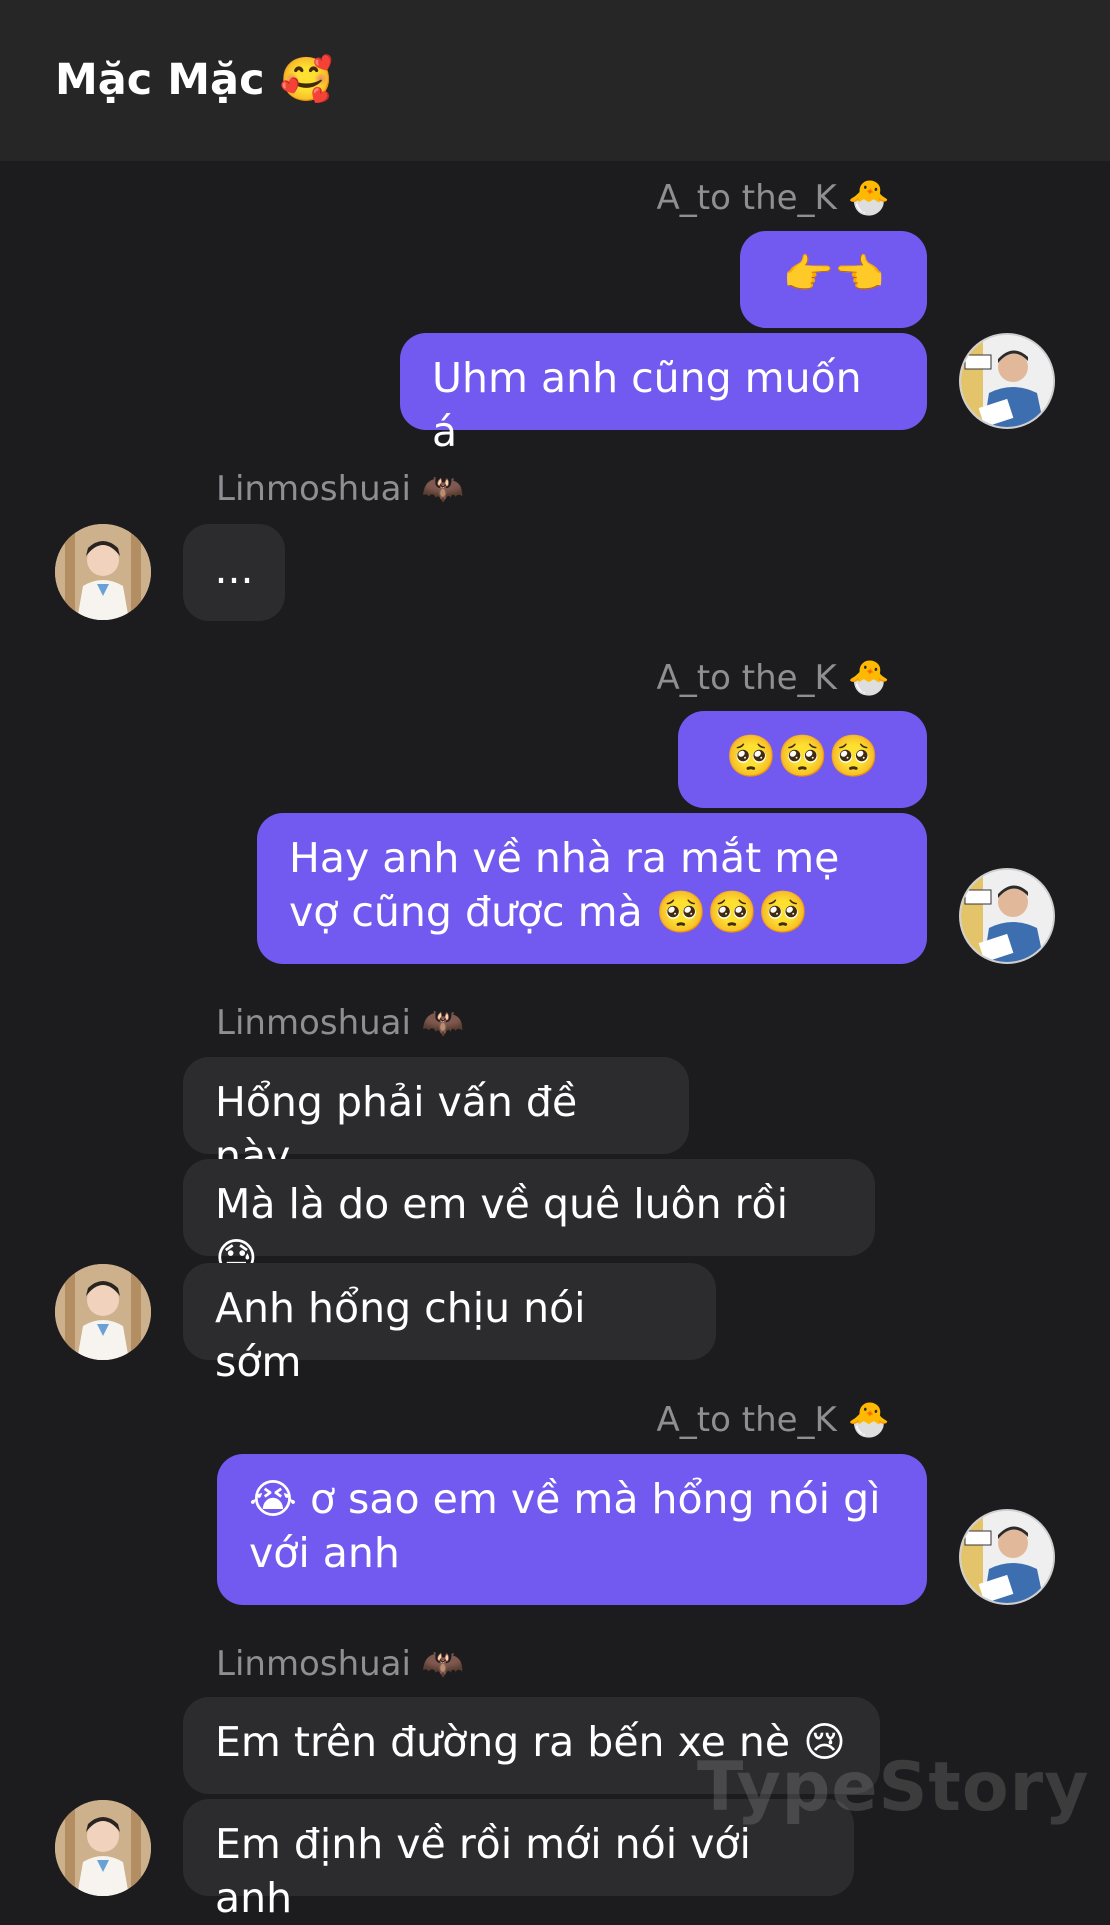  I want to click on message-bubble-incoming: Anh hổng chịu nói sớm, so click(449, 1324).